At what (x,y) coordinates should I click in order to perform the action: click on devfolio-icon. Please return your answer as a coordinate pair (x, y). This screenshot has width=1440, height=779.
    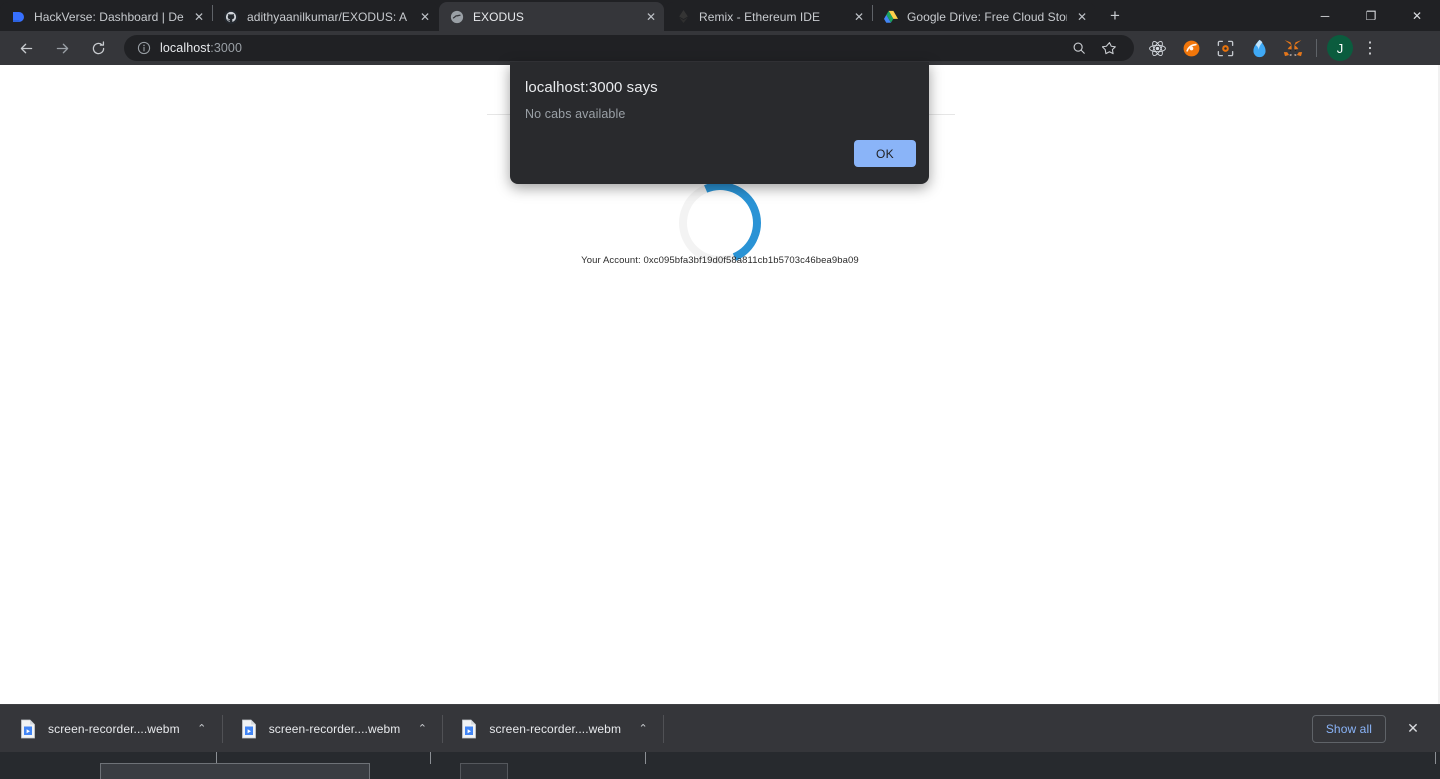
    Looking at the image, I should click on (18, 17).